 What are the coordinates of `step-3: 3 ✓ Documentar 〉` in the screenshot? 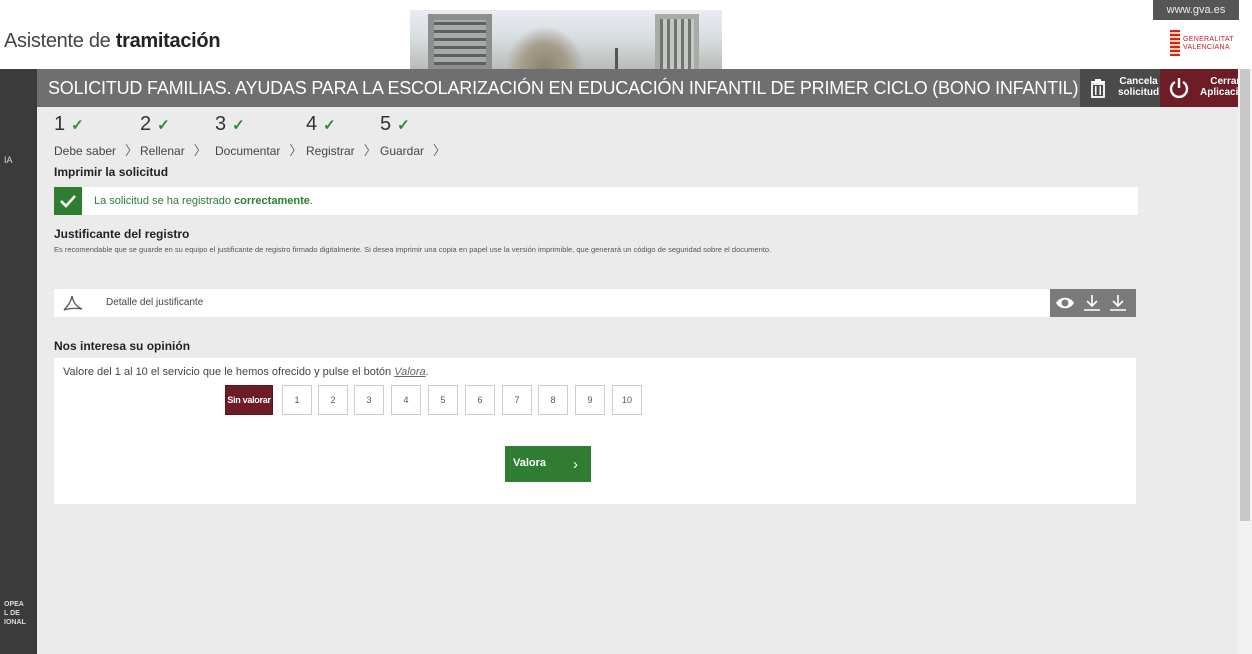 It's located at (258, 136).